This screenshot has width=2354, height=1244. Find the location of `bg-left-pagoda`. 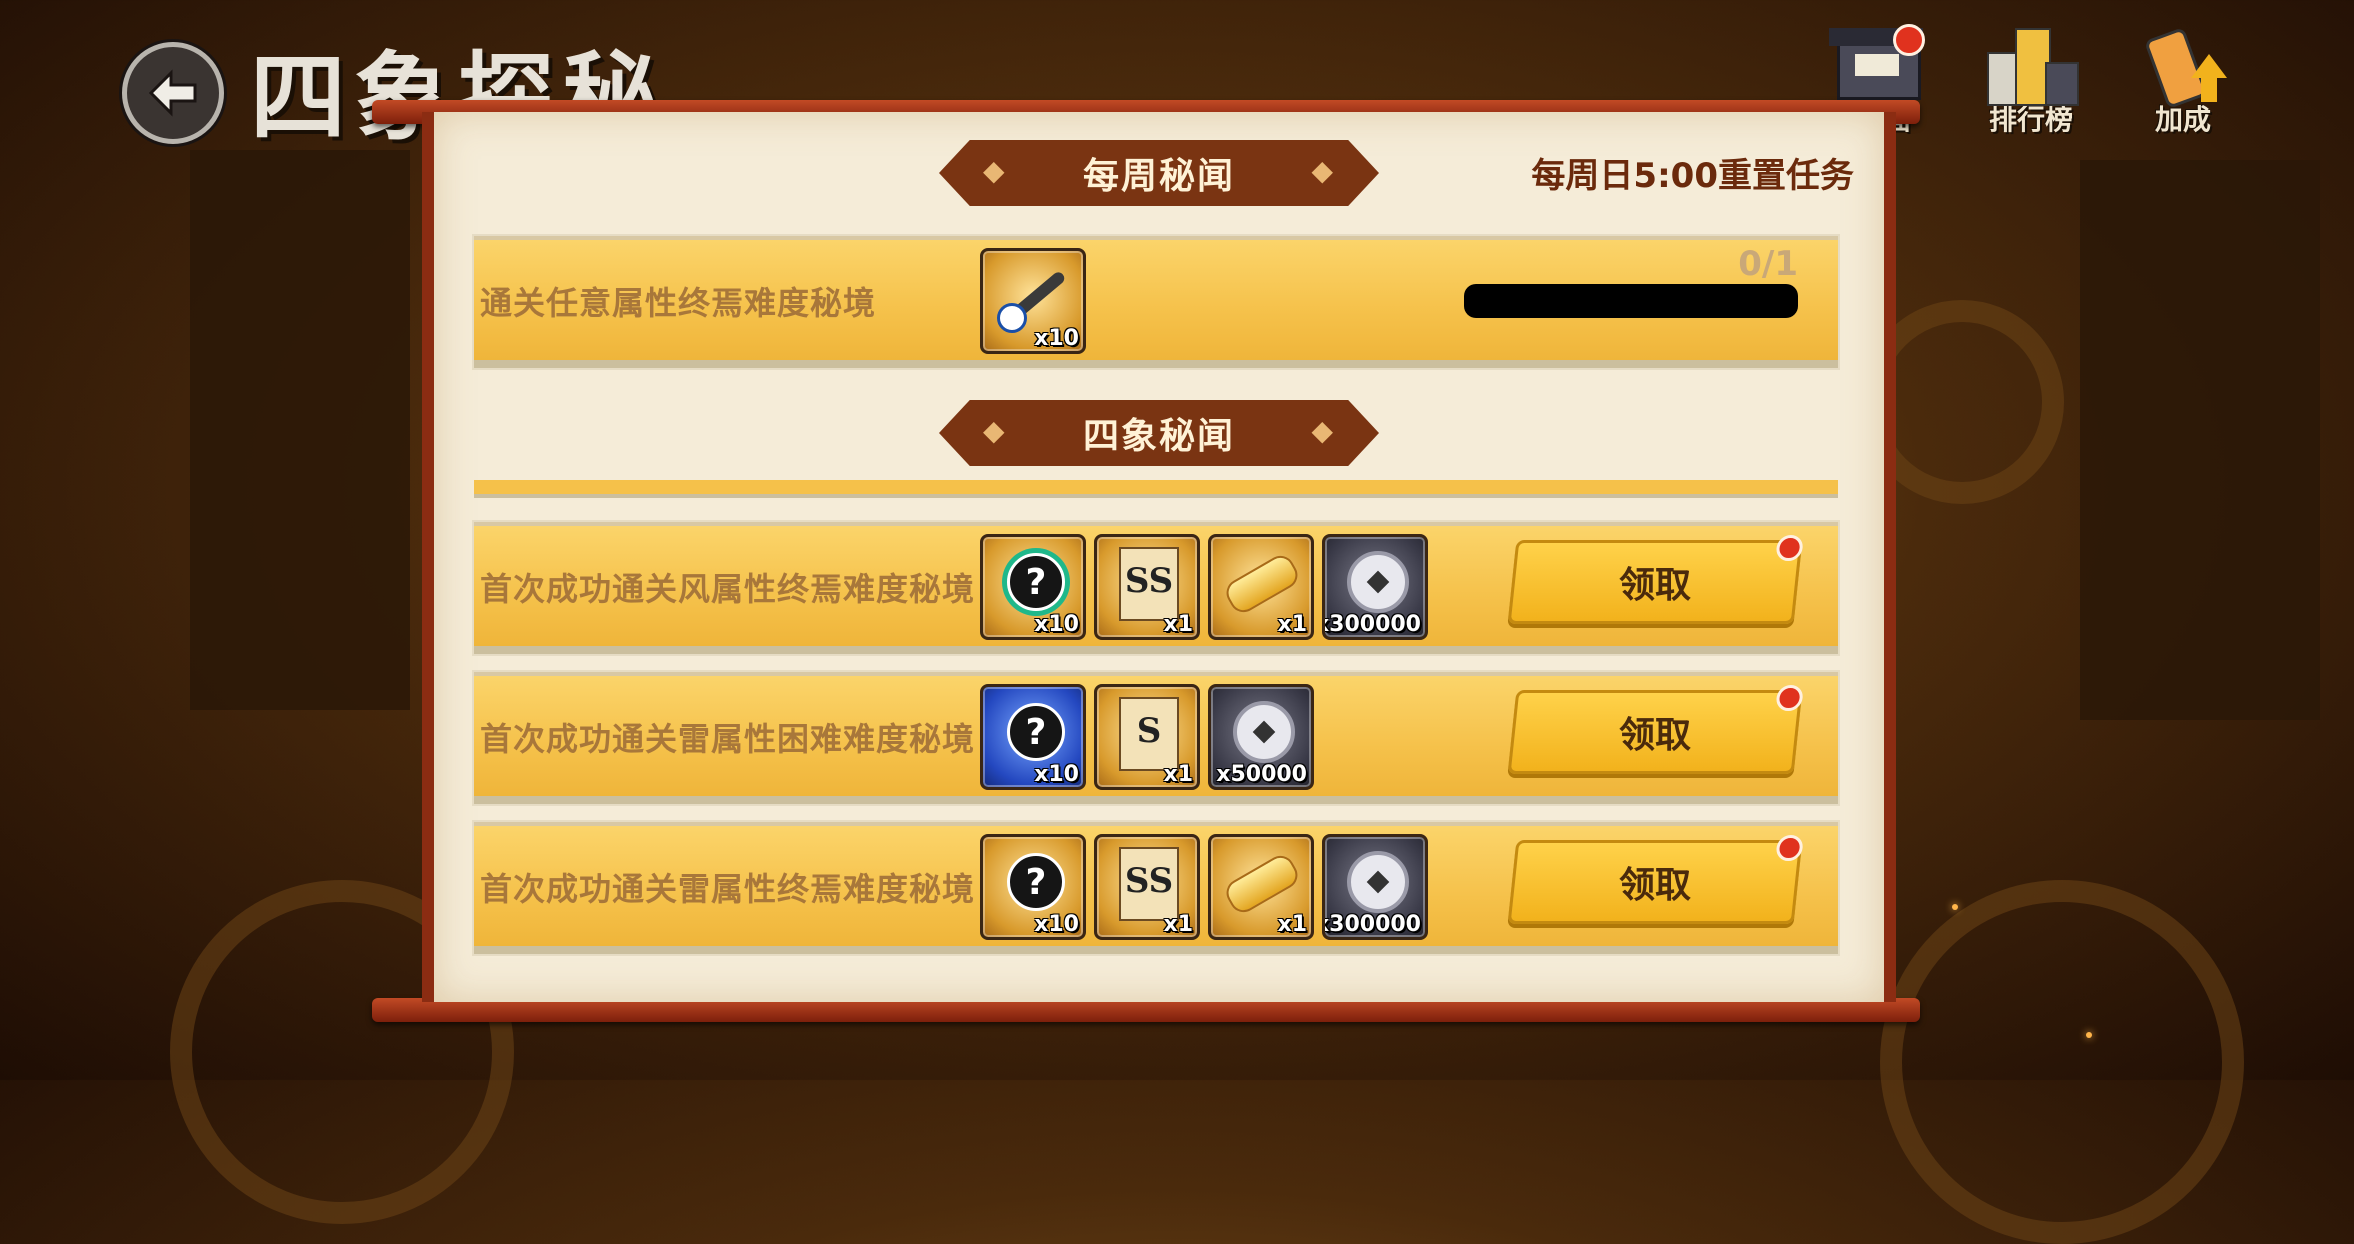

bg-left-pagoda is located at coordinates (300, 430).